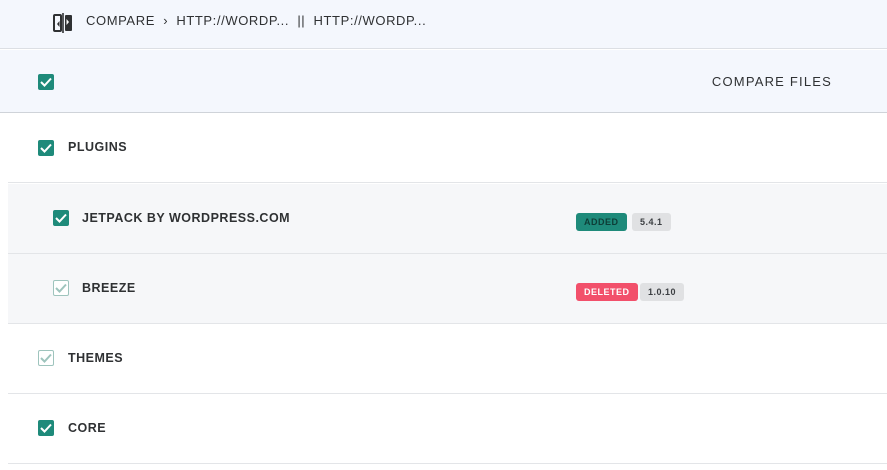  I want to click on breadcrumb-root: COMPARE, so click(120, 20).